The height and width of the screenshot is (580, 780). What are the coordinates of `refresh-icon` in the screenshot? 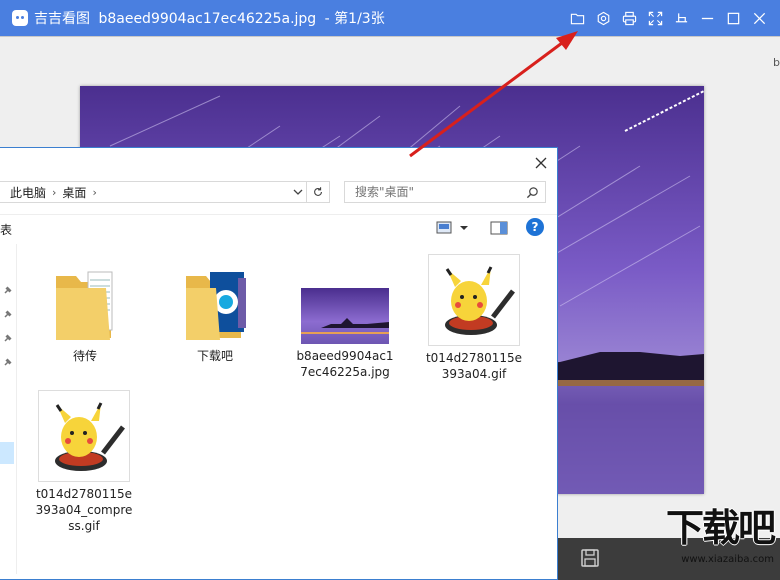 It's located at (317, 192).